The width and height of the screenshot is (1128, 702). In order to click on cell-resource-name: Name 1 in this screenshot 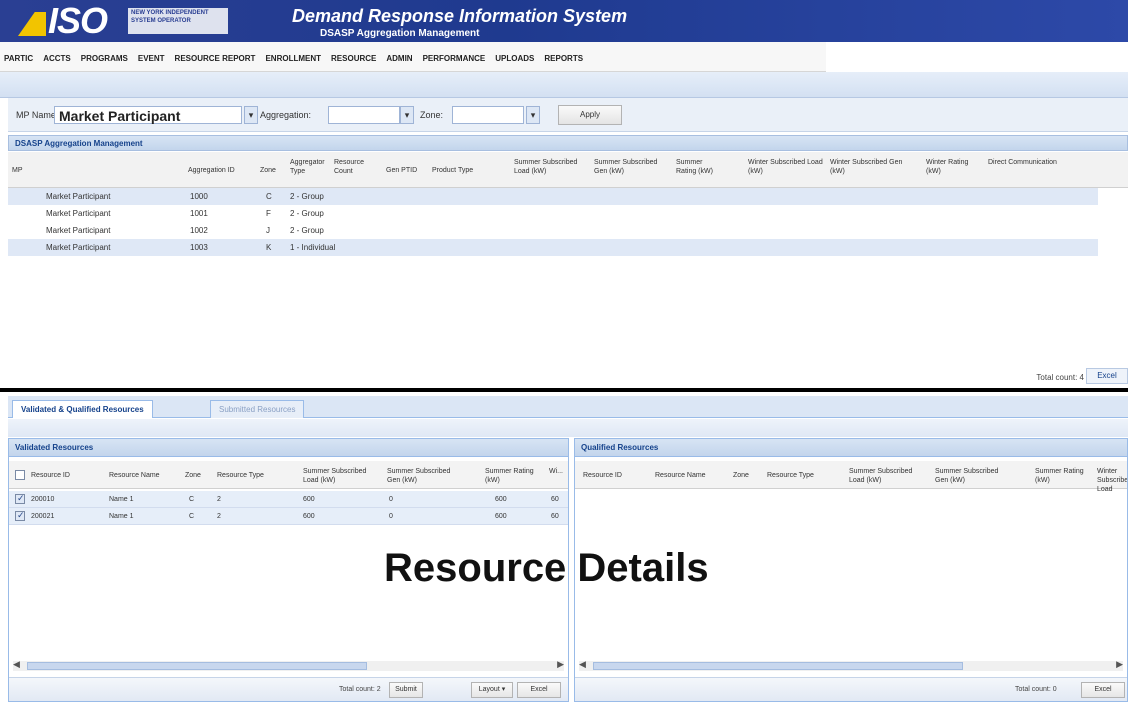, I will do `click(121, 499)`.